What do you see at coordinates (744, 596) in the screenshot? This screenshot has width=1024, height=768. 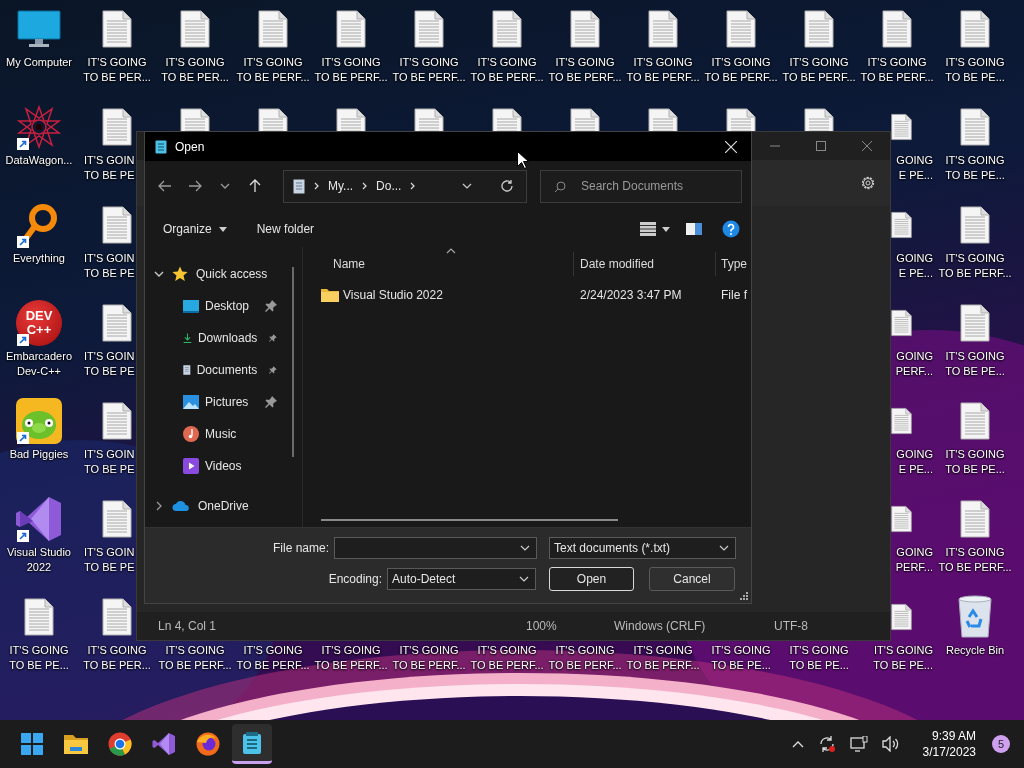 I see `resize-grip-icon` at bounding box center [744, 596].